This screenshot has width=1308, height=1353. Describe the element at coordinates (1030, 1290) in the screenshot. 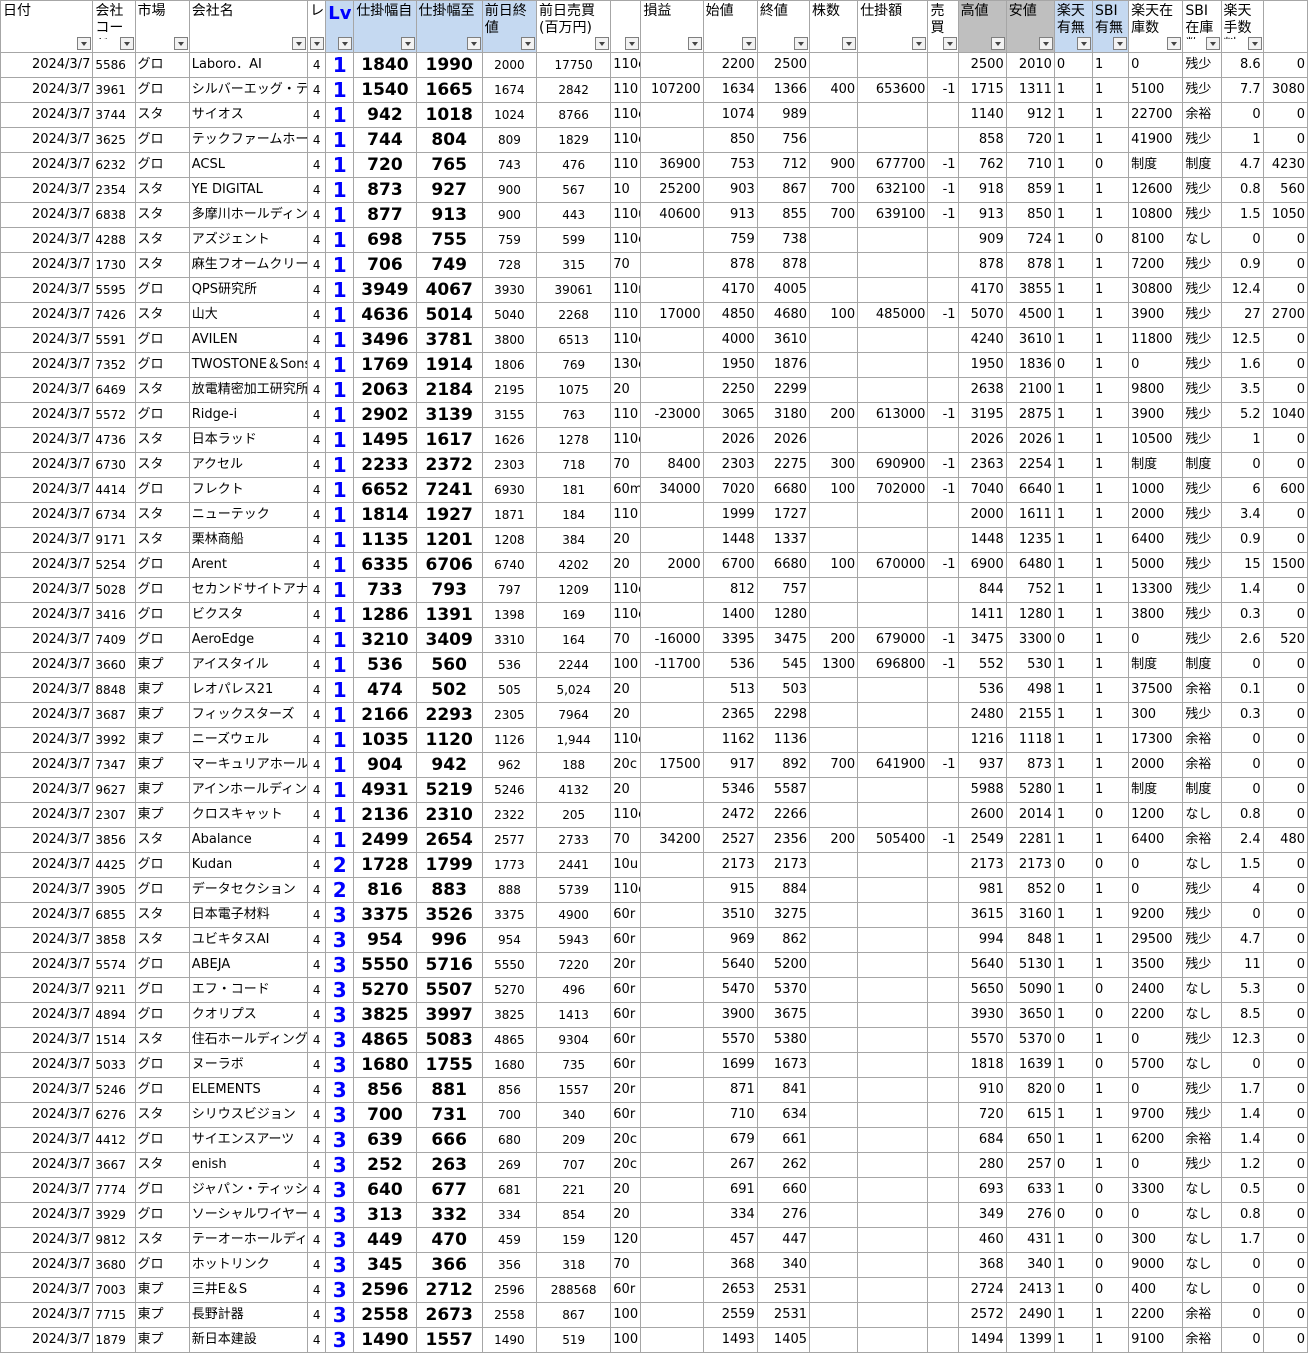

I see `low-cell: 2413` at that location.